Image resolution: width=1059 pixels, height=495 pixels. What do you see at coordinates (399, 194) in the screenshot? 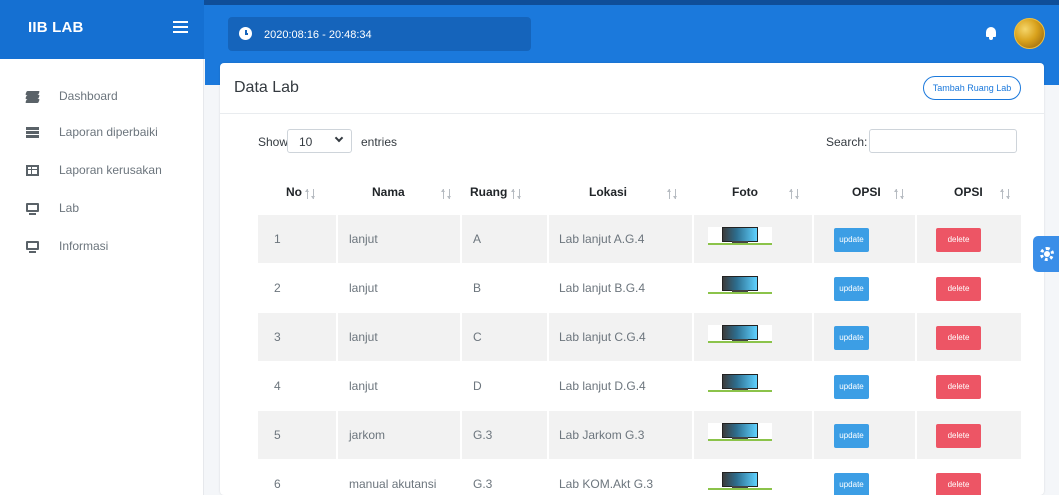
I see `column-header-nama: Nama` at bounding box center [399, 194].